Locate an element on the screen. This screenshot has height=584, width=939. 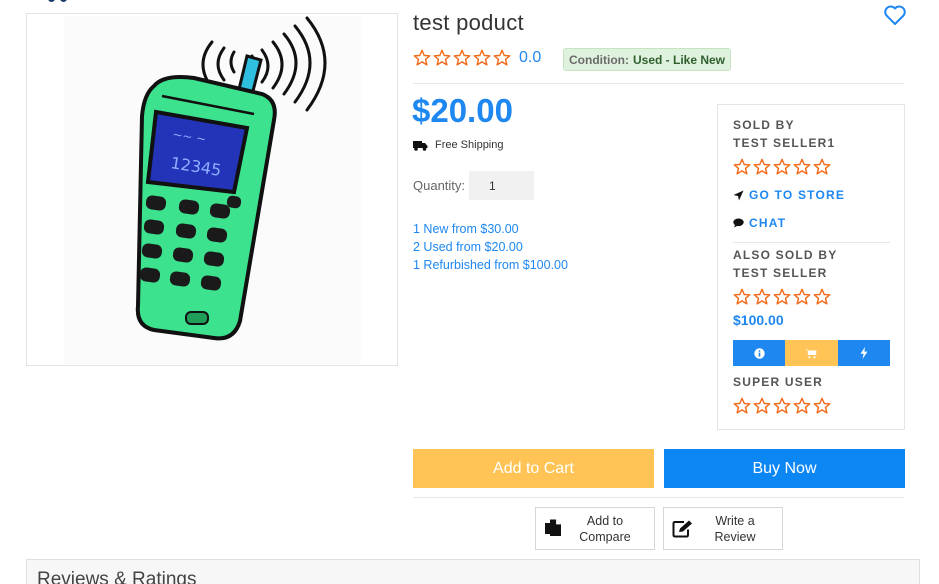
product-price: $20.00 is located at coordinates (462, 110).